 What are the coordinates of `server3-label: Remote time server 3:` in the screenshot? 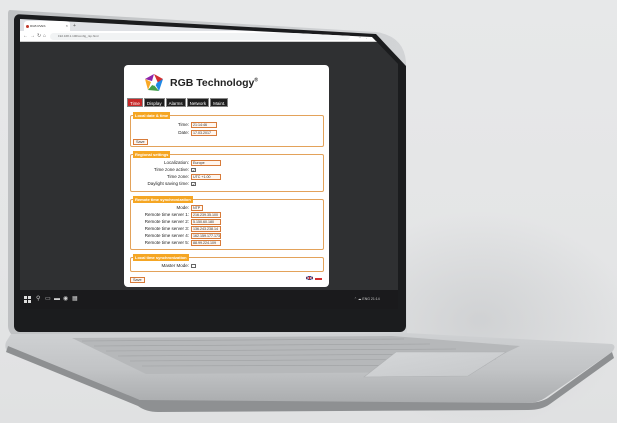 It's located at (166, 228).